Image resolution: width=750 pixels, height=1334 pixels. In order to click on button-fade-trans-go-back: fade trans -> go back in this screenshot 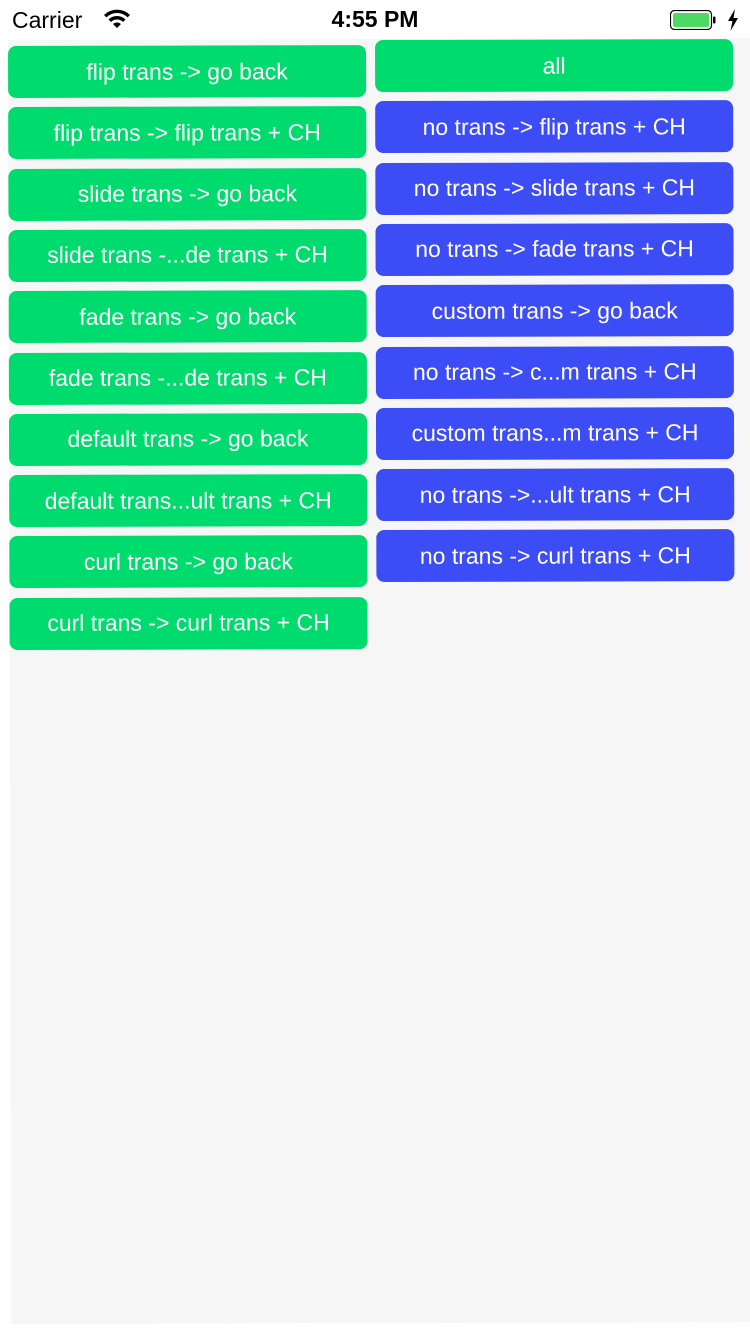, I will do `click(187, 317)`.